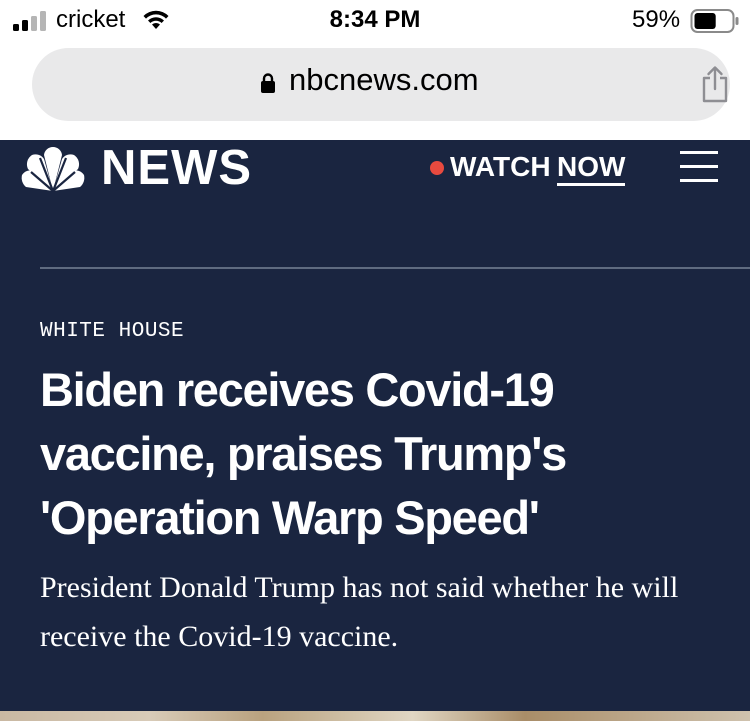 This screenshot has width=750, height=721. What do you see at coordinates (714, 21) in the screenshot?
I see `battery-icon` at bounding box center [714, 21].